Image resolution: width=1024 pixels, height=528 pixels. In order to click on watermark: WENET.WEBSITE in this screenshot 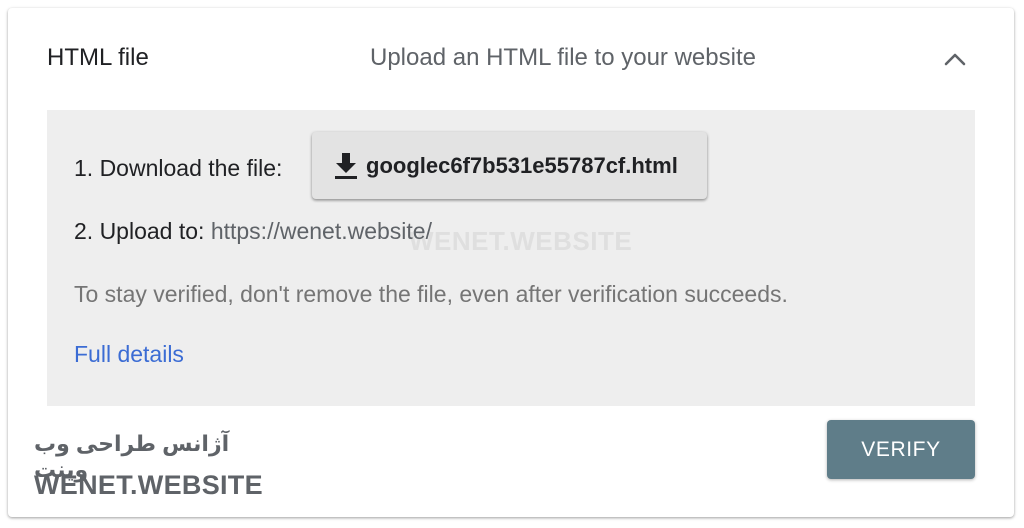, I will do `click(521, 241)`.